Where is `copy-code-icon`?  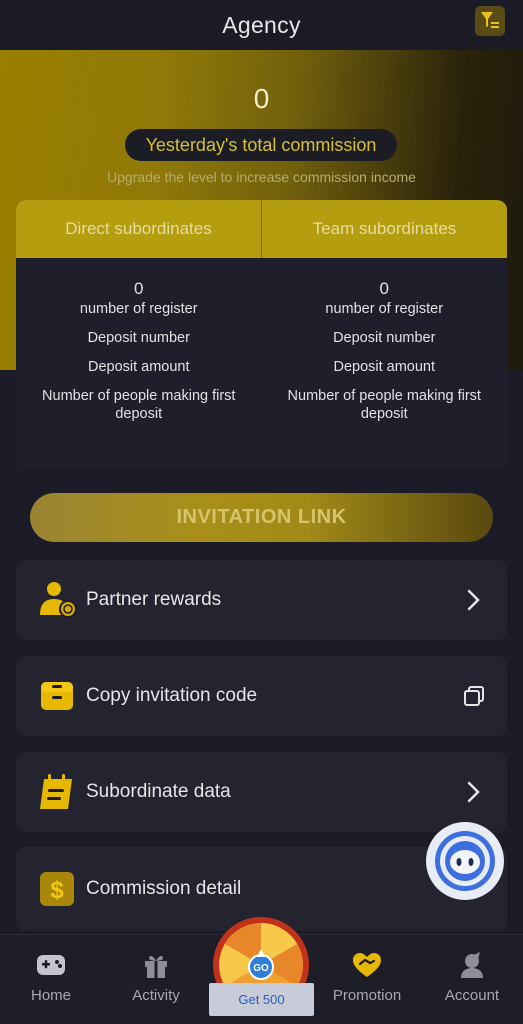 copy-code-icon is located at coordinates (57, 696).